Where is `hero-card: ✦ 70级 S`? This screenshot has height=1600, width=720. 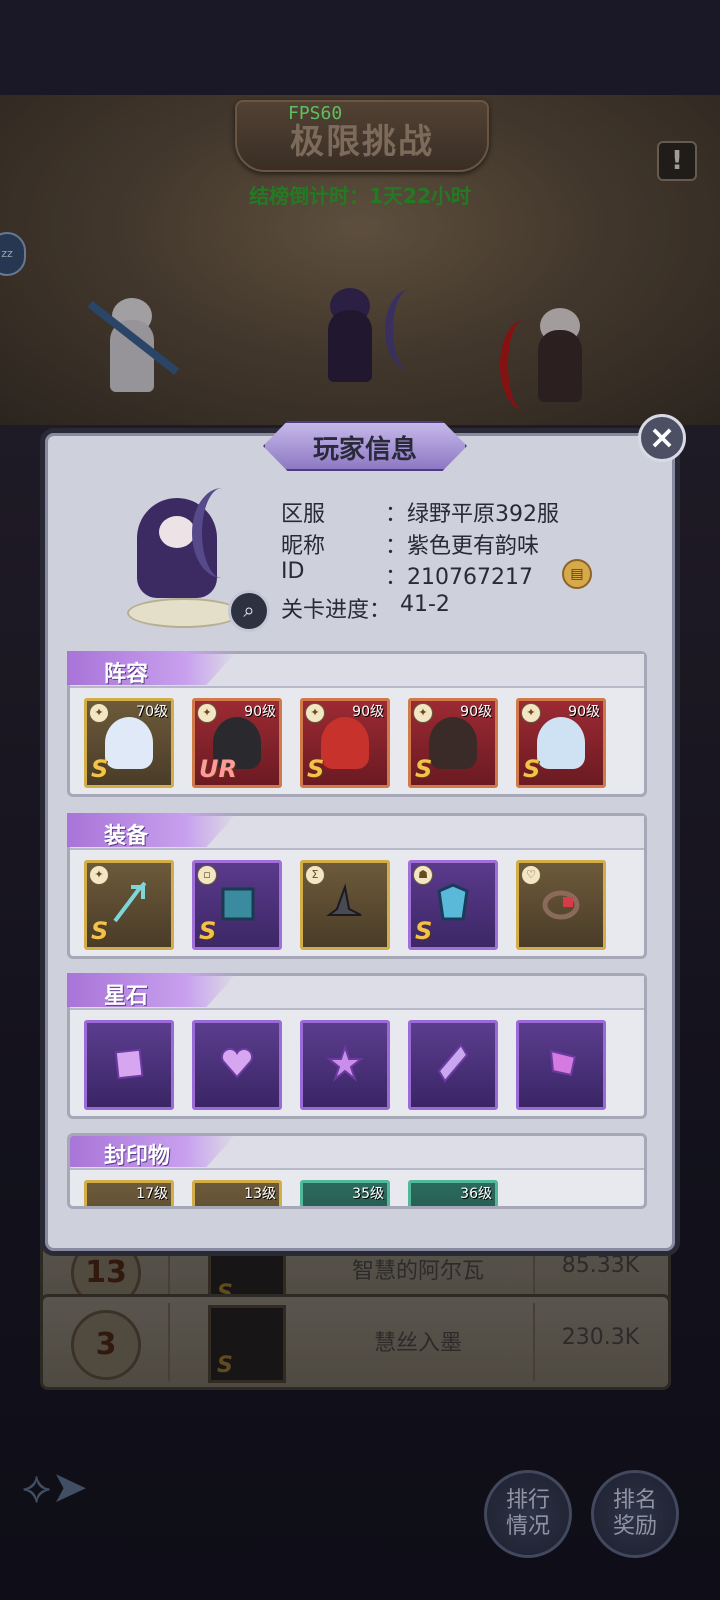 hero-card: ✦ 70级 S is located at coordinates (129, 743).